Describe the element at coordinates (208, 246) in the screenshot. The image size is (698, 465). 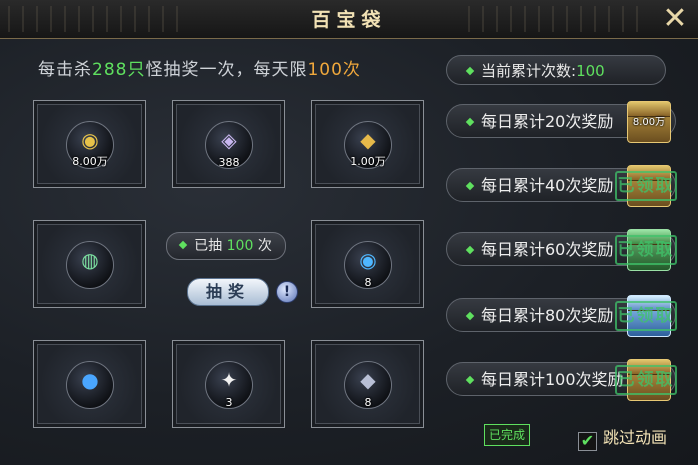
I see `draw-count-label: 已抽` at that location.